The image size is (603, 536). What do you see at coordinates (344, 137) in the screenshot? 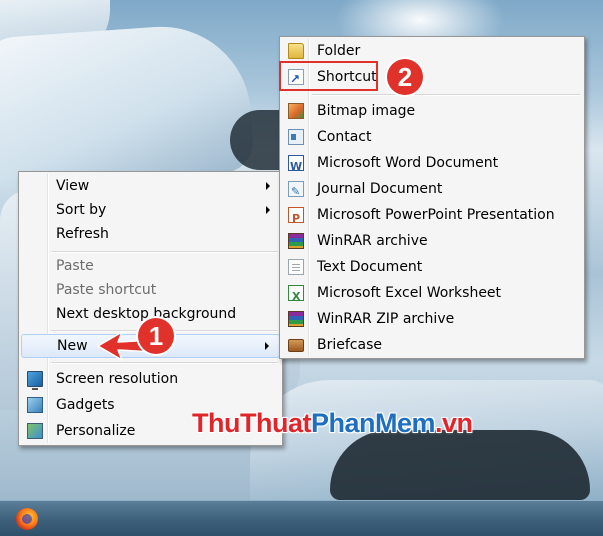
I see `menu-item-label: Contact` at bounding box center [344, 137].